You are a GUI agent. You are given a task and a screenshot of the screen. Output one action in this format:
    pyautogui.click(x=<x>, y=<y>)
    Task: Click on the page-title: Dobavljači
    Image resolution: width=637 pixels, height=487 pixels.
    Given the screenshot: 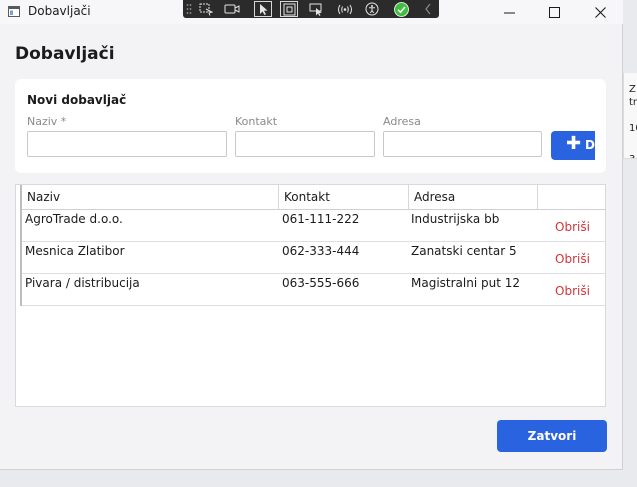 What is the action you would take?
    pyautogui.click(x=65, y=54)
    